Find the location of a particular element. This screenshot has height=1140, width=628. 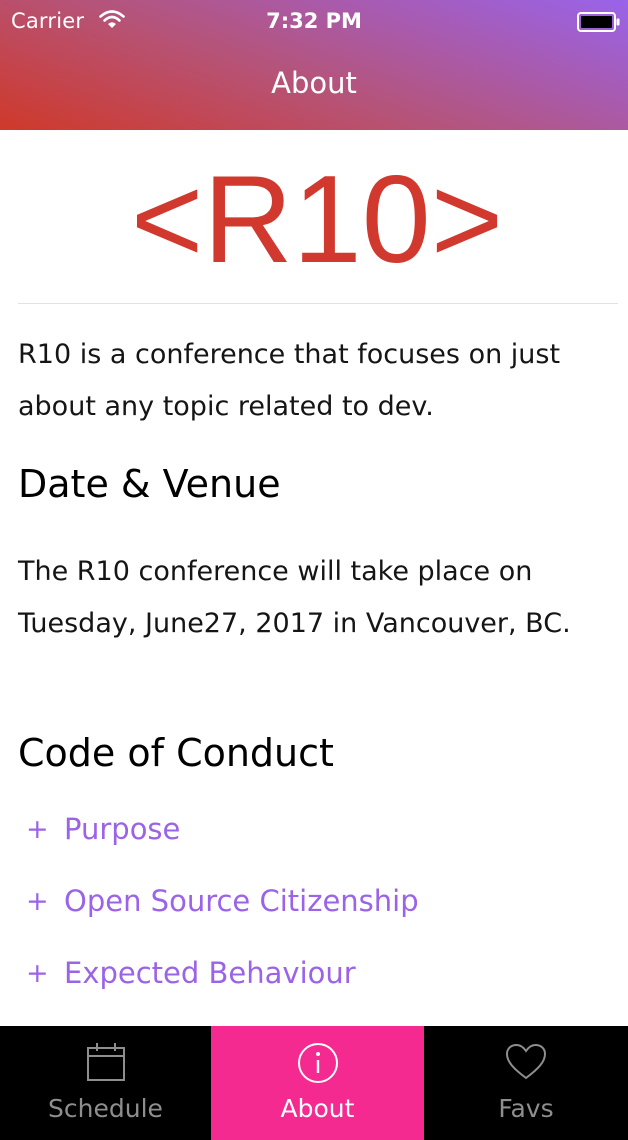

status-bar: Carrier 7:32 PM is located at coordinates (314, 22).